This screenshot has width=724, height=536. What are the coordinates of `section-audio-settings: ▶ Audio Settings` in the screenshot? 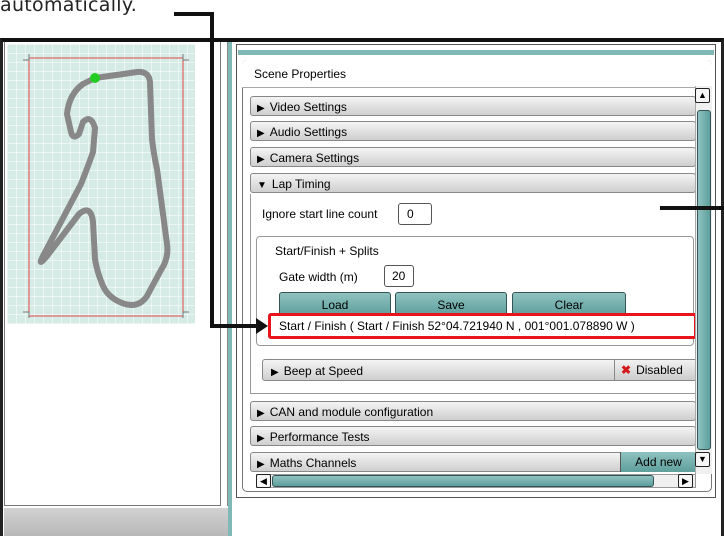 It's located at (473, 131).